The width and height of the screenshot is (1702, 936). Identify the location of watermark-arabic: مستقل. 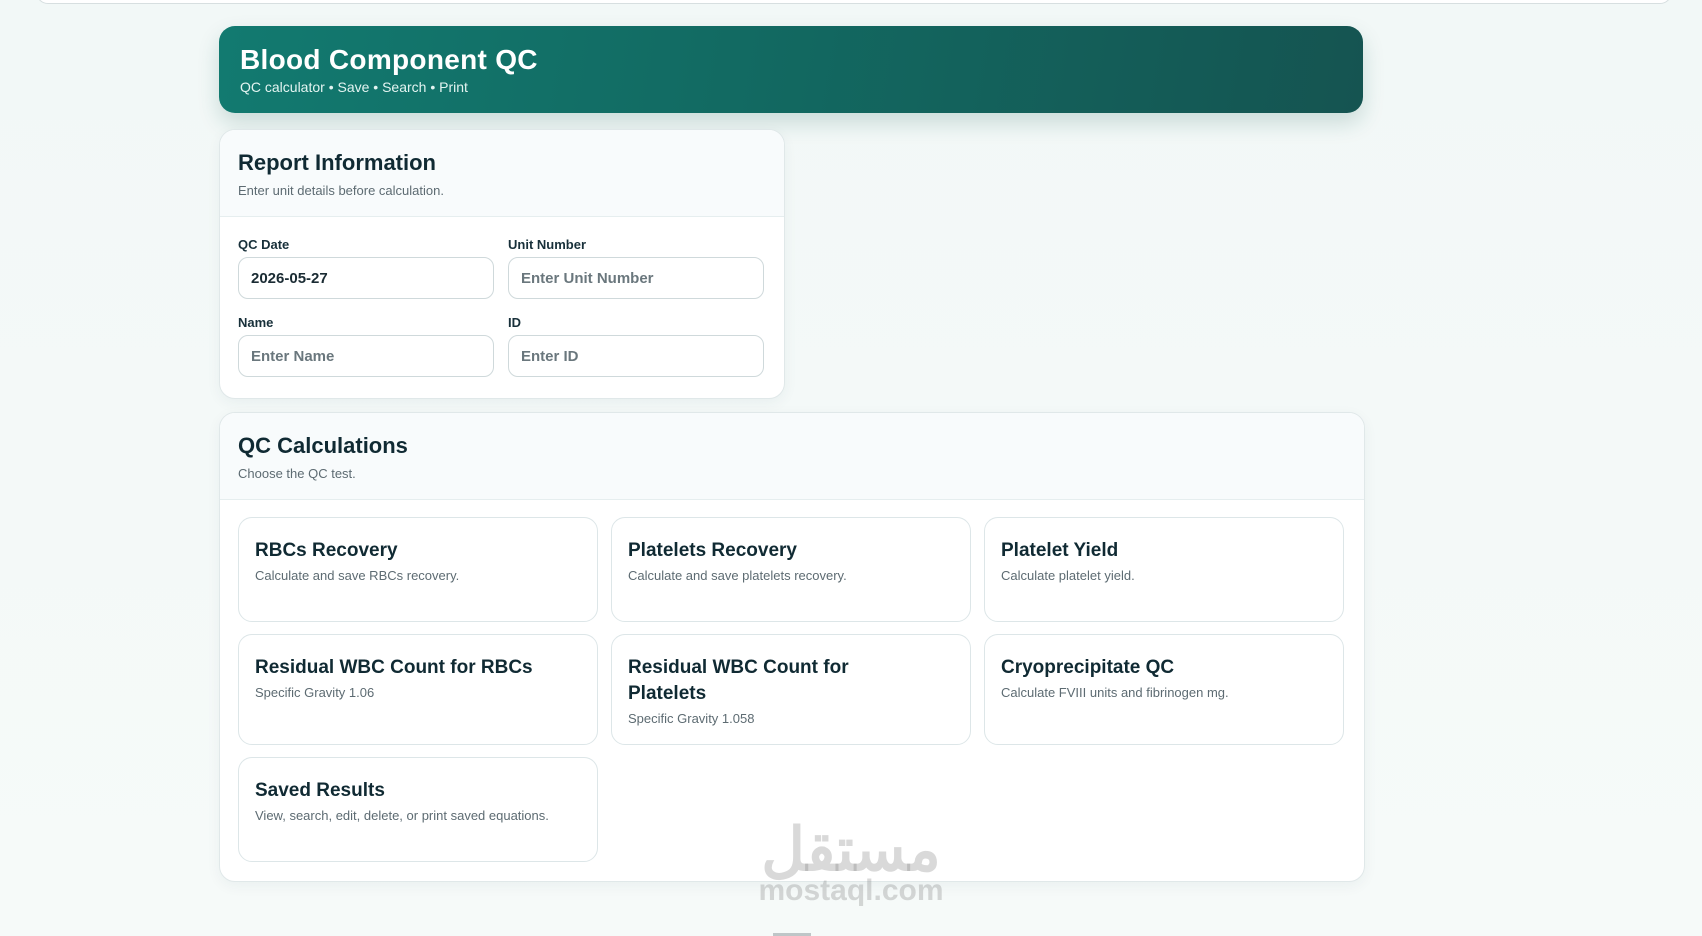
(851, 849).